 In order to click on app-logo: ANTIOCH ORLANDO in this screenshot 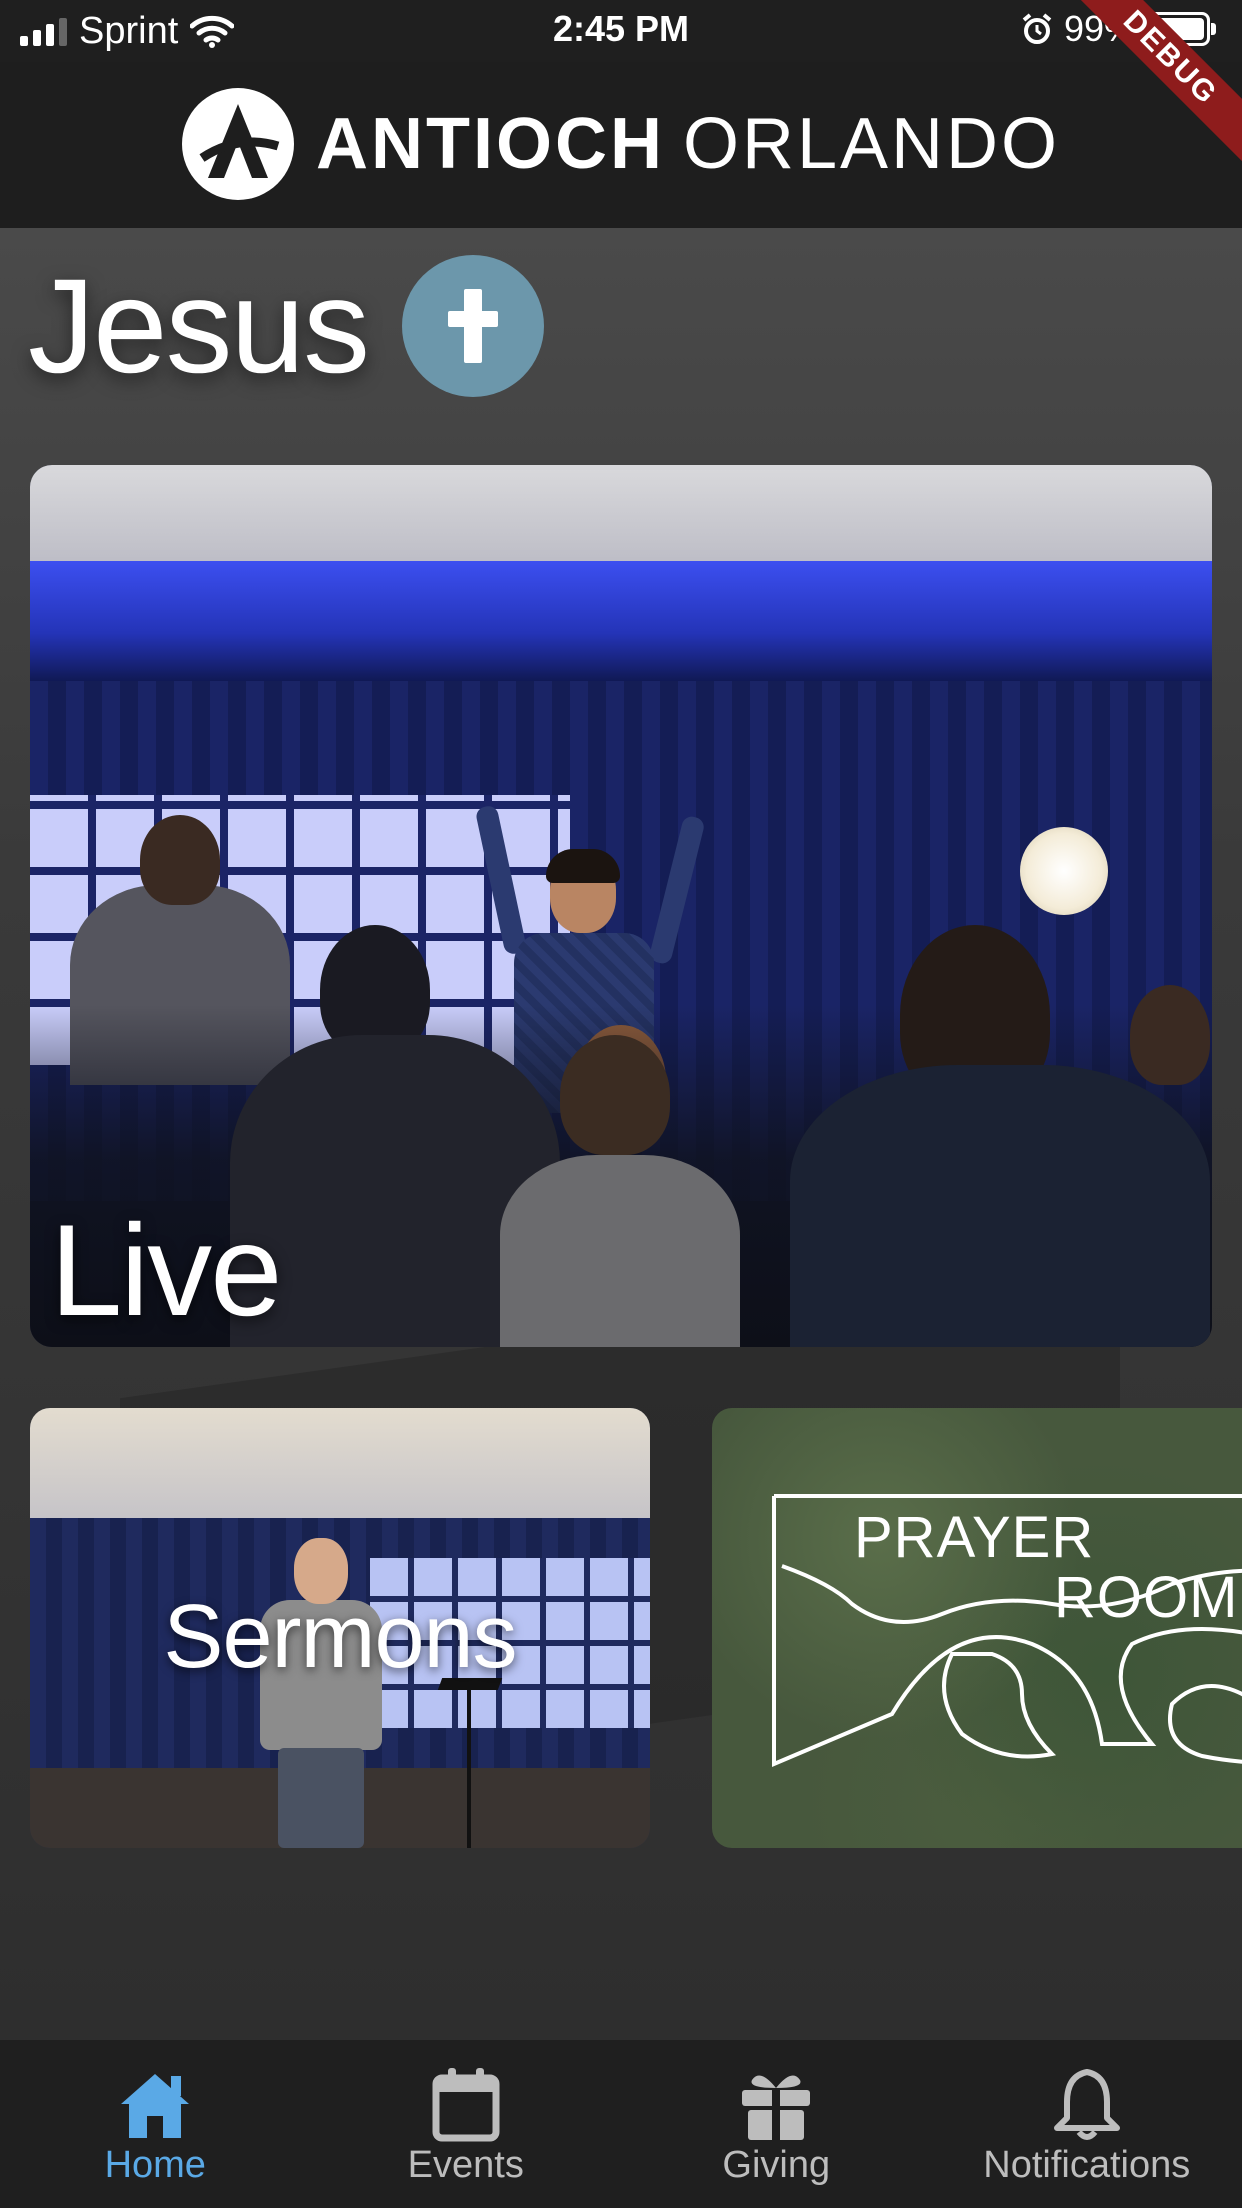, I will do `click(621, 144)`.